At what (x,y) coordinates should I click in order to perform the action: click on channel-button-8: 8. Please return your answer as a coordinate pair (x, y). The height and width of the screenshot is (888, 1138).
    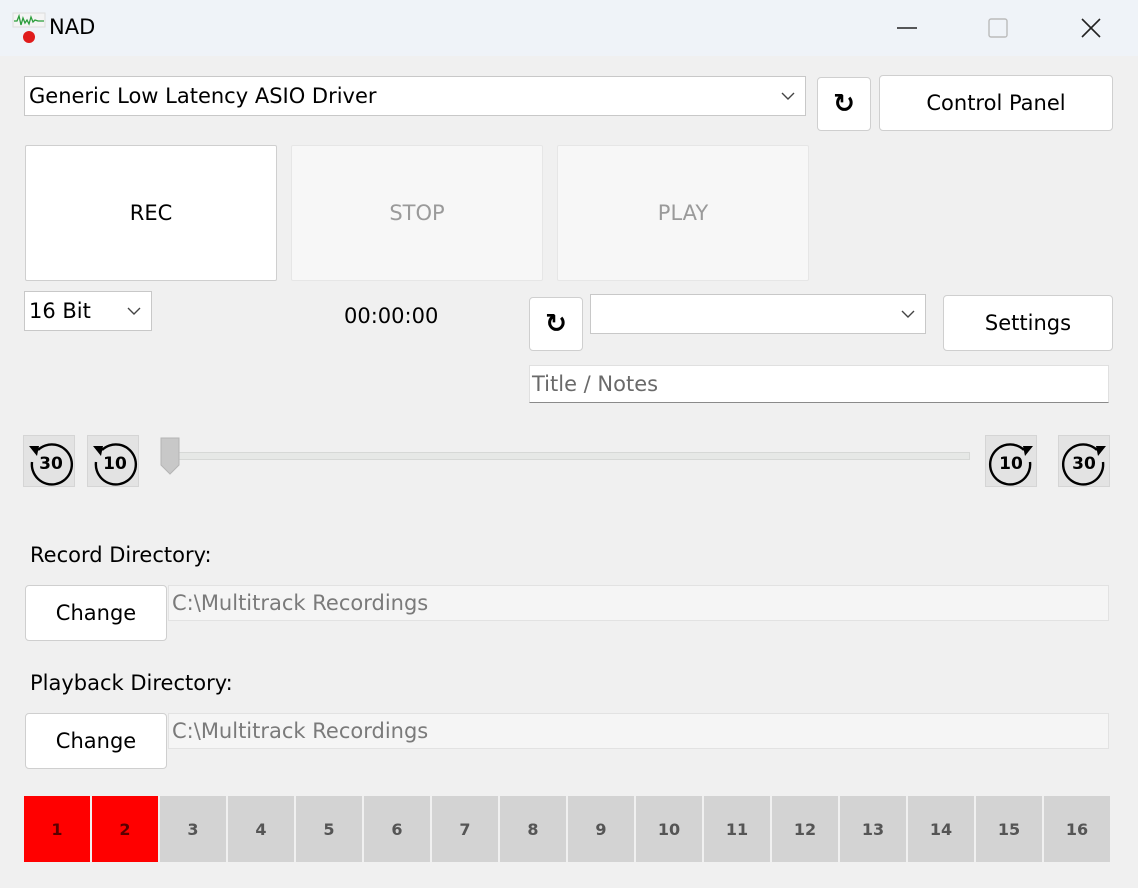
    Looking at the image, I should click on (533, 829).